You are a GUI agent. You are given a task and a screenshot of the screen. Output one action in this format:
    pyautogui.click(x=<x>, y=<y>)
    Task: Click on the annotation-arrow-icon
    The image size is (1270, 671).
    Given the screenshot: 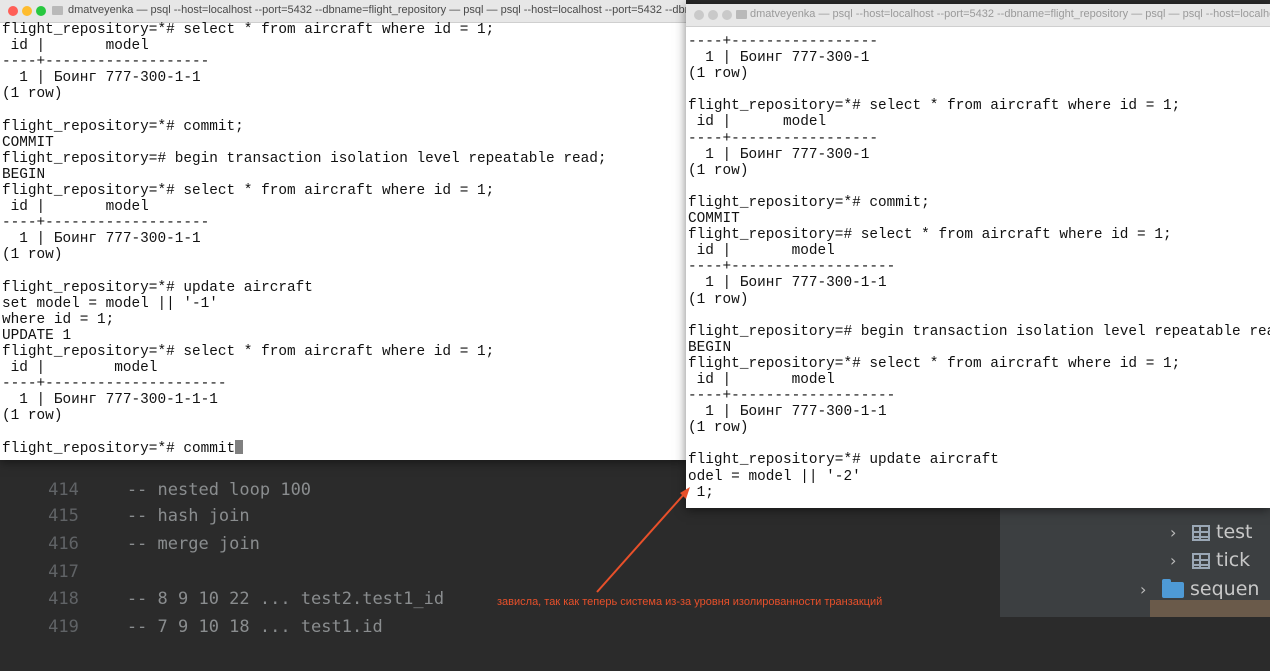 What is the action you would take?
    pyautogui.click(x=643, y=540)
    